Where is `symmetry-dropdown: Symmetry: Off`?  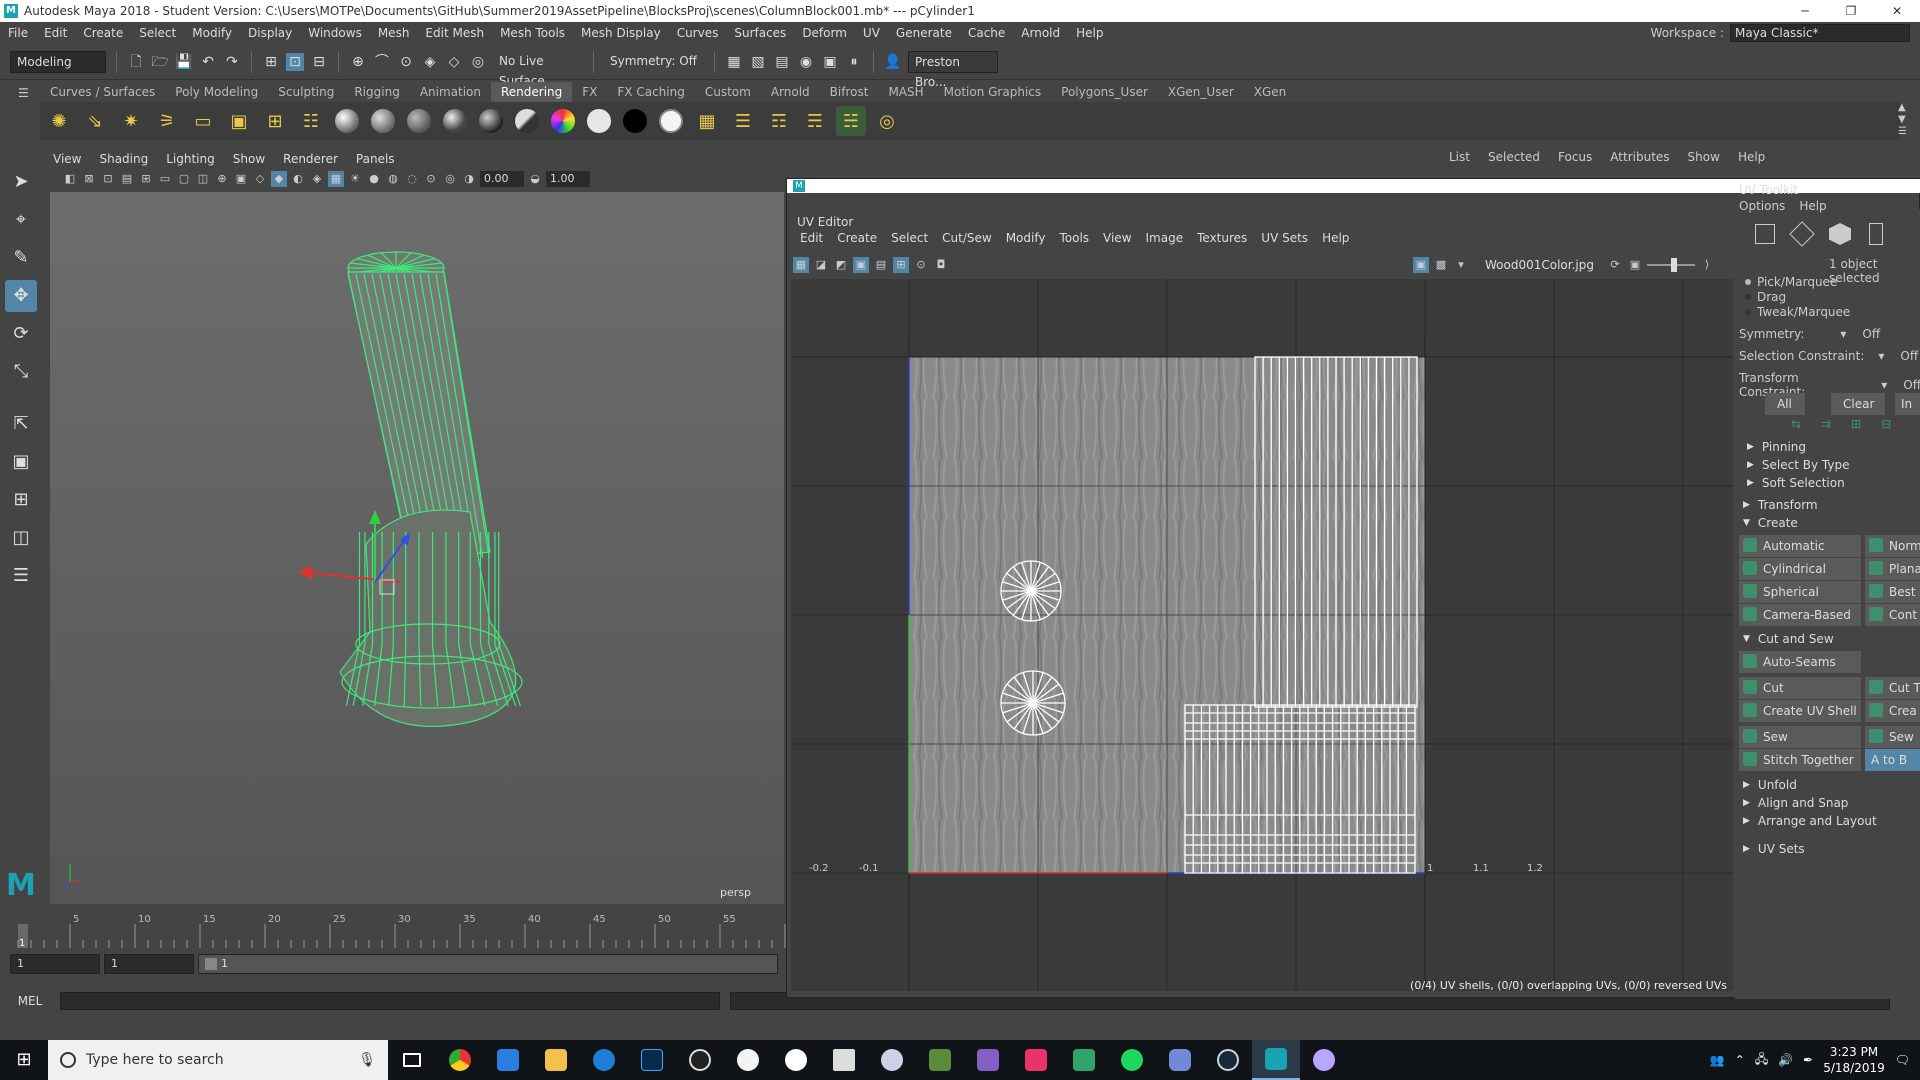
symmetry-dropdown: Symmetry: Off is located at coordinates (654, 61).